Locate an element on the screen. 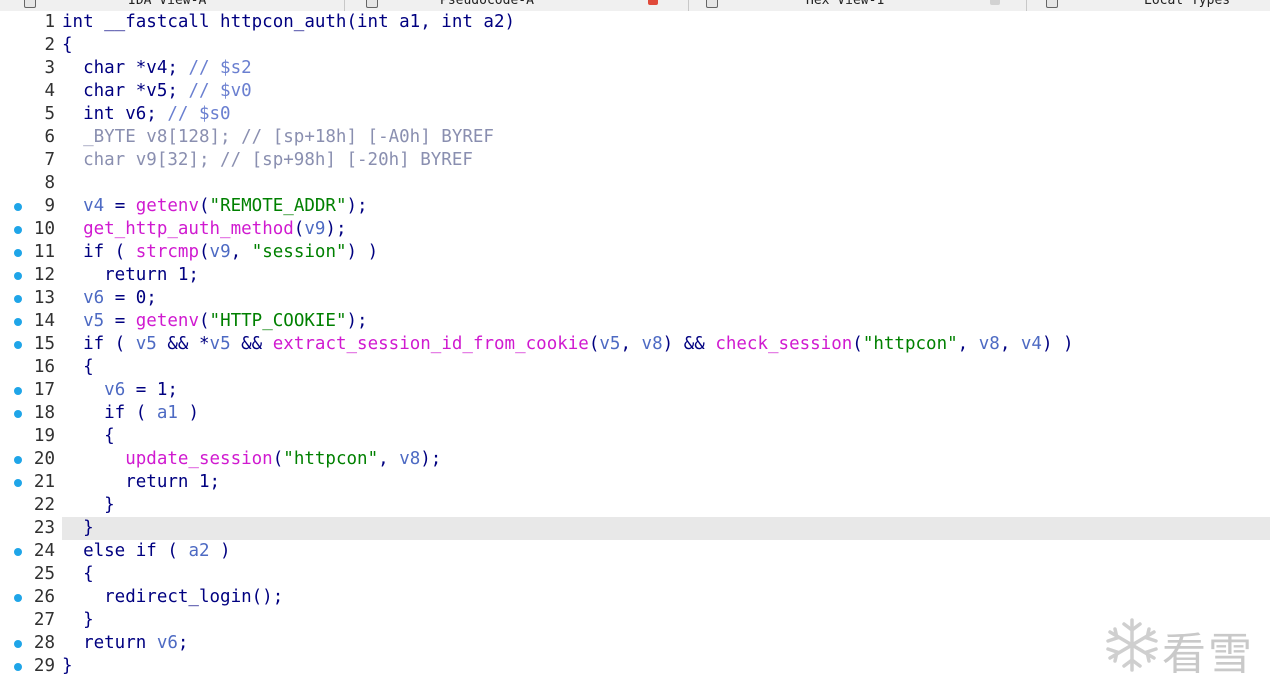  code-token-plain: } is located at coordinates (78, 528).